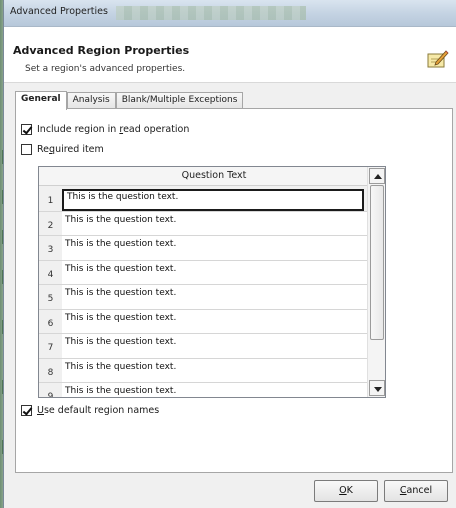 This screenshot has height=508, width=456. Describe the element at coordinates (377, 176) in the screenshot. I see `scroll-up-arrow-icon` at that location.